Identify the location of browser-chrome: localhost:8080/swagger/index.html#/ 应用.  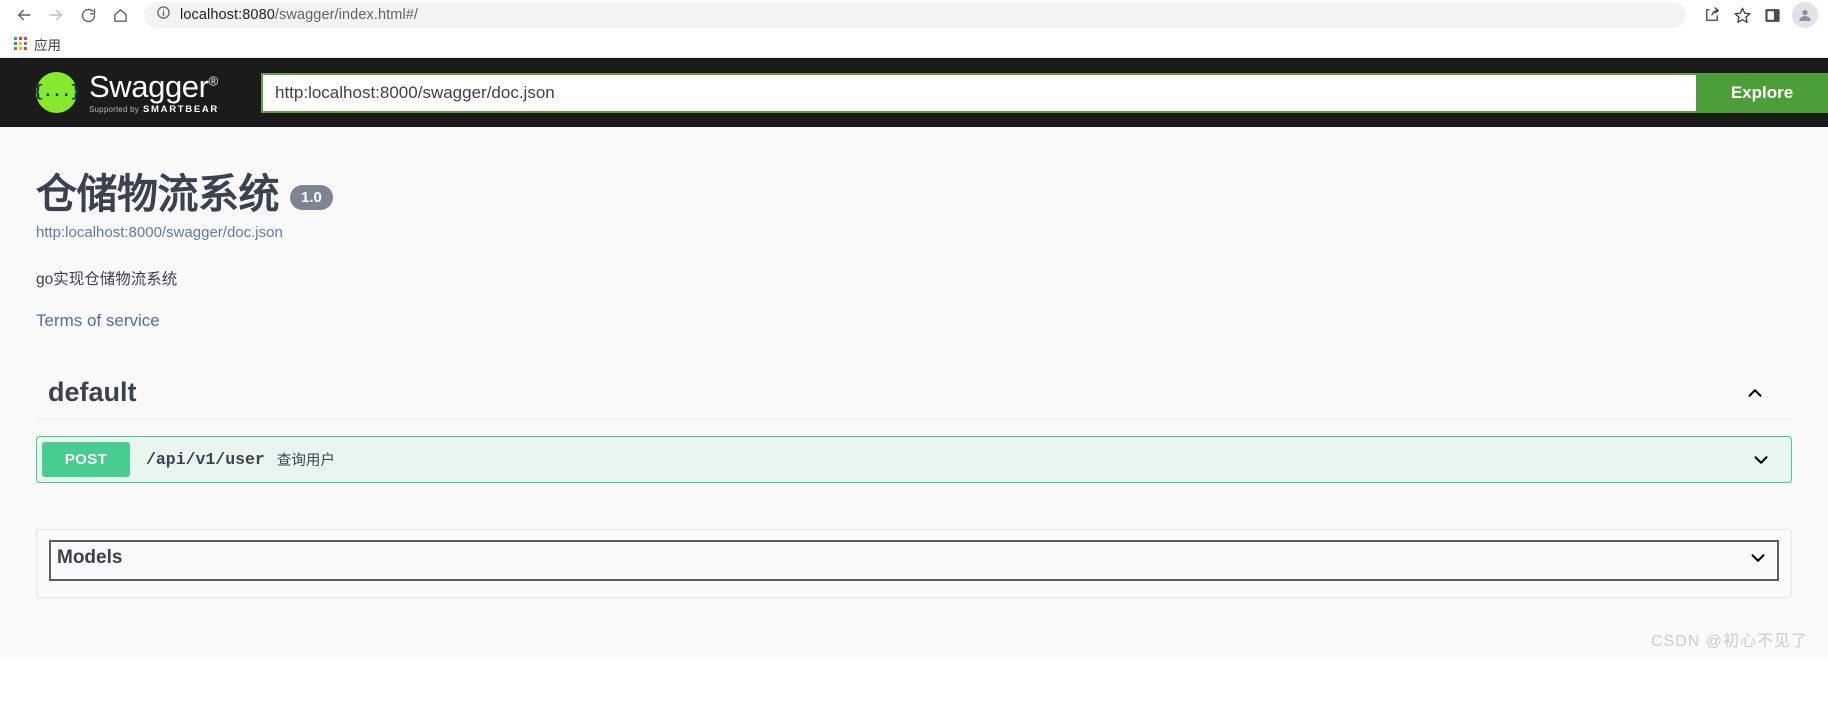
(914, 29).